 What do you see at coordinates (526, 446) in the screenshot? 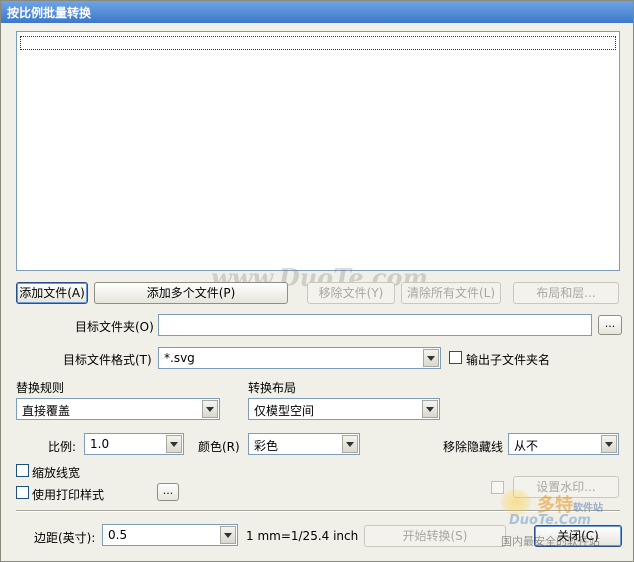
I see `remove-hidden-value: 从不` at bounding box center [526, 446].